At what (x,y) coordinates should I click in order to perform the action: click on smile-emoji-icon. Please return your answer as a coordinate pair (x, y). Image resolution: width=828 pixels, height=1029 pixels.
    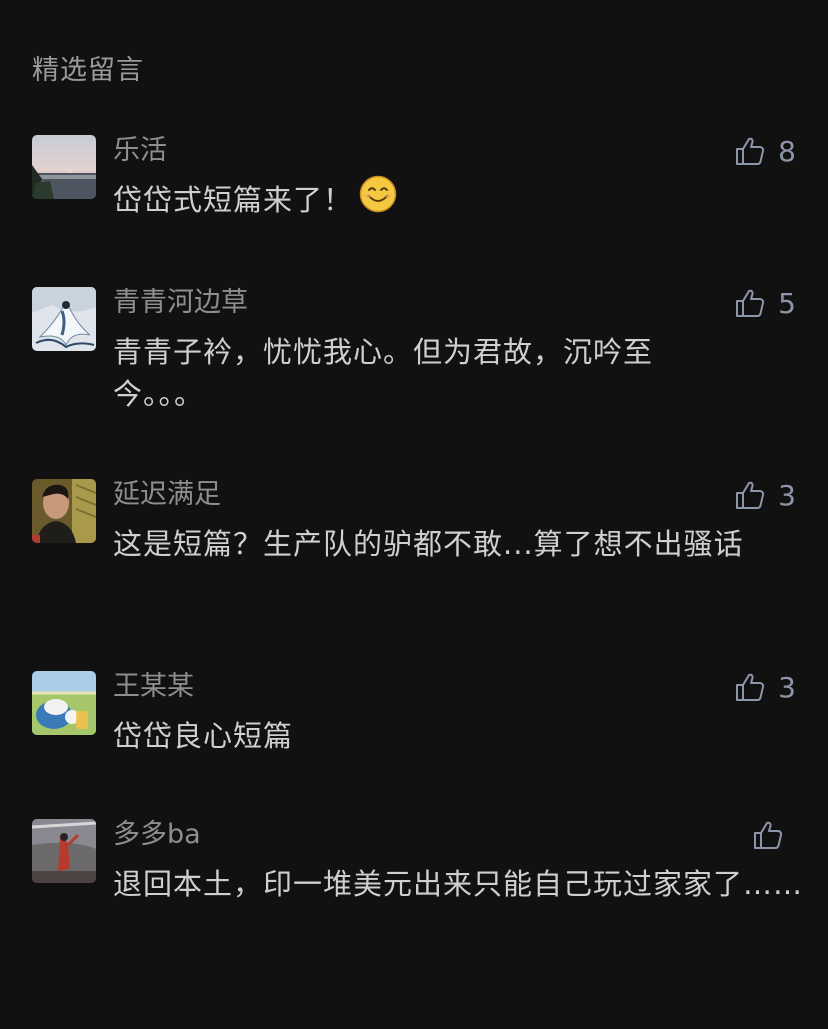
    Looking at the image, I should click on (378, 199).